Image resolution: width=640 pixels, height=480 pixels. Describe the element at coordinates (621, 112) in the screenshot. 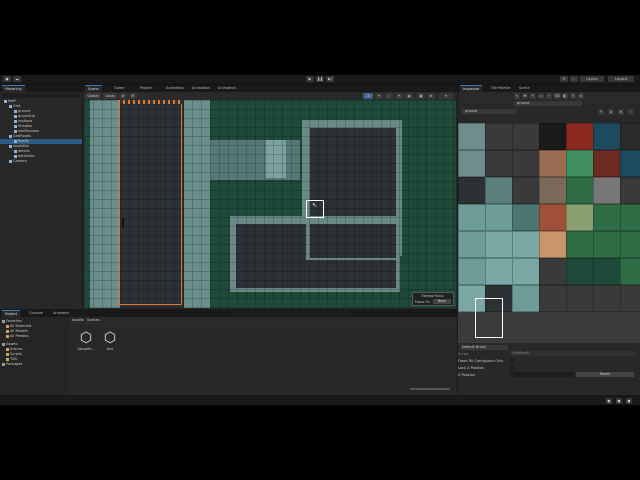

I see `gizmo-toggle-icon: ⊕` at that location.